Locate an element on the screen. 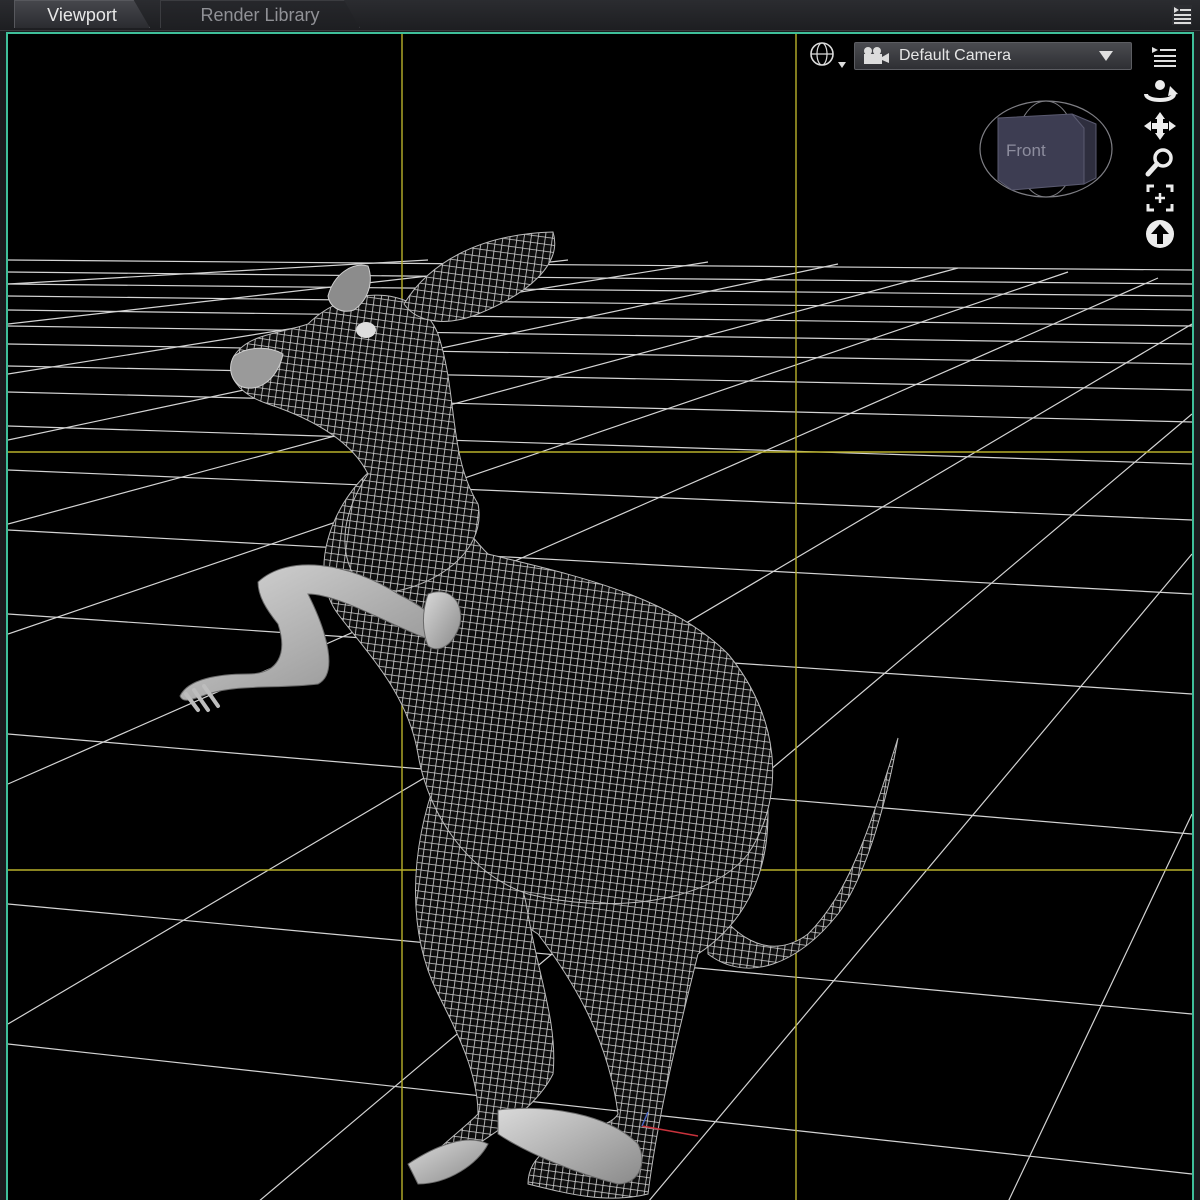 The width and height of the screenshot is (1200, 1200). viewport-menu-icon is located at coordinates (1164, 56).